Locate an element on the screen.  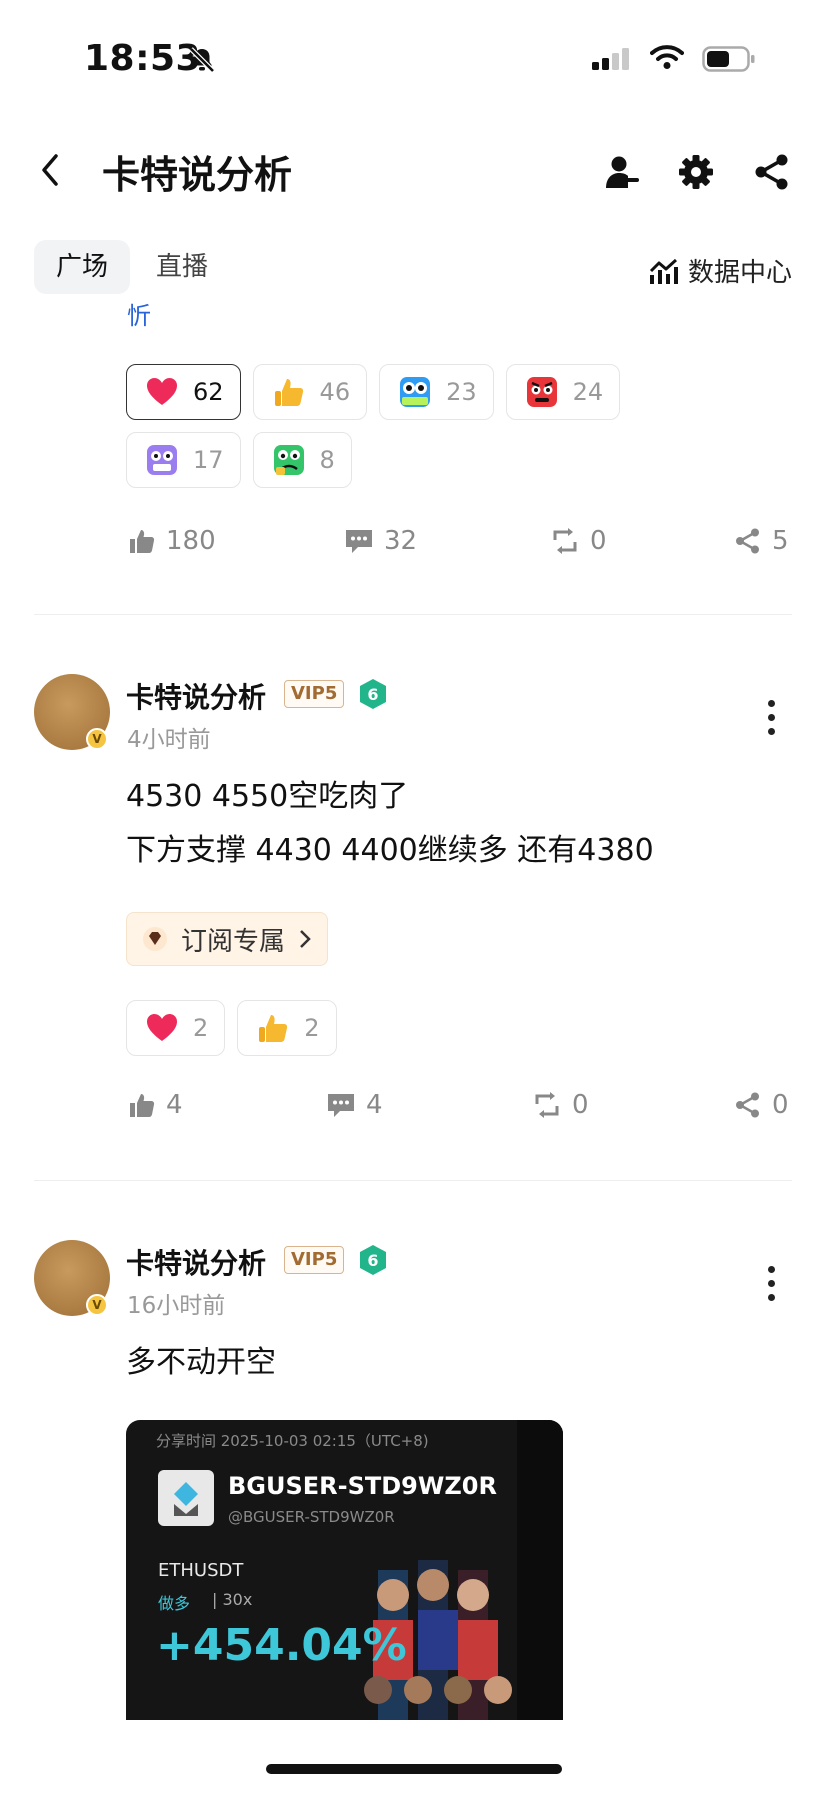
tab-bar: 广场 直播 数据中心 is located at coordinates (414, 267).